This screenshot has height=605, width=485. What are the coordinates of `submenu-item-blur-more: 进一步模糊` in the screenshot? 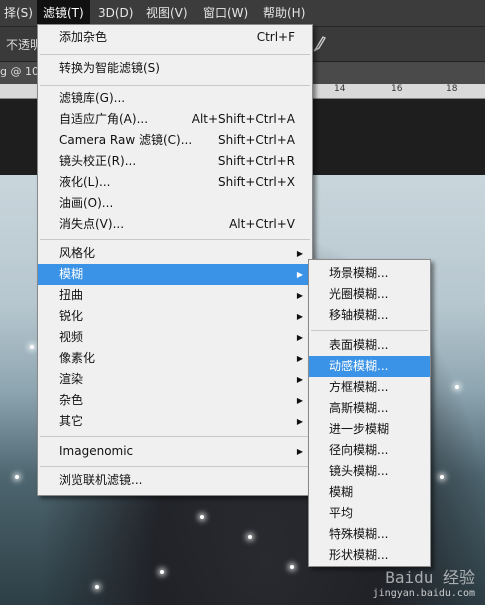 It's located at (369, 429).